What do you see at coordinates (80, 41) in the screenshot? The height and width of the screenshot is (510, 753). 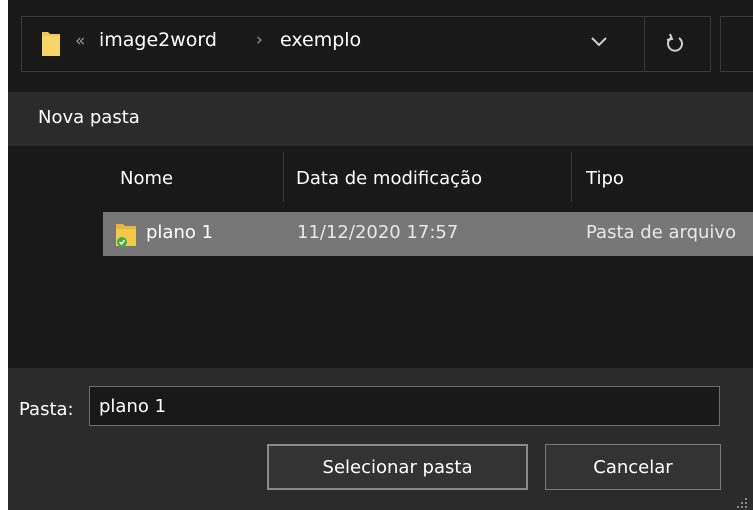 I see `breadcrumb-overflow: «` at bounding box center [80, 41].